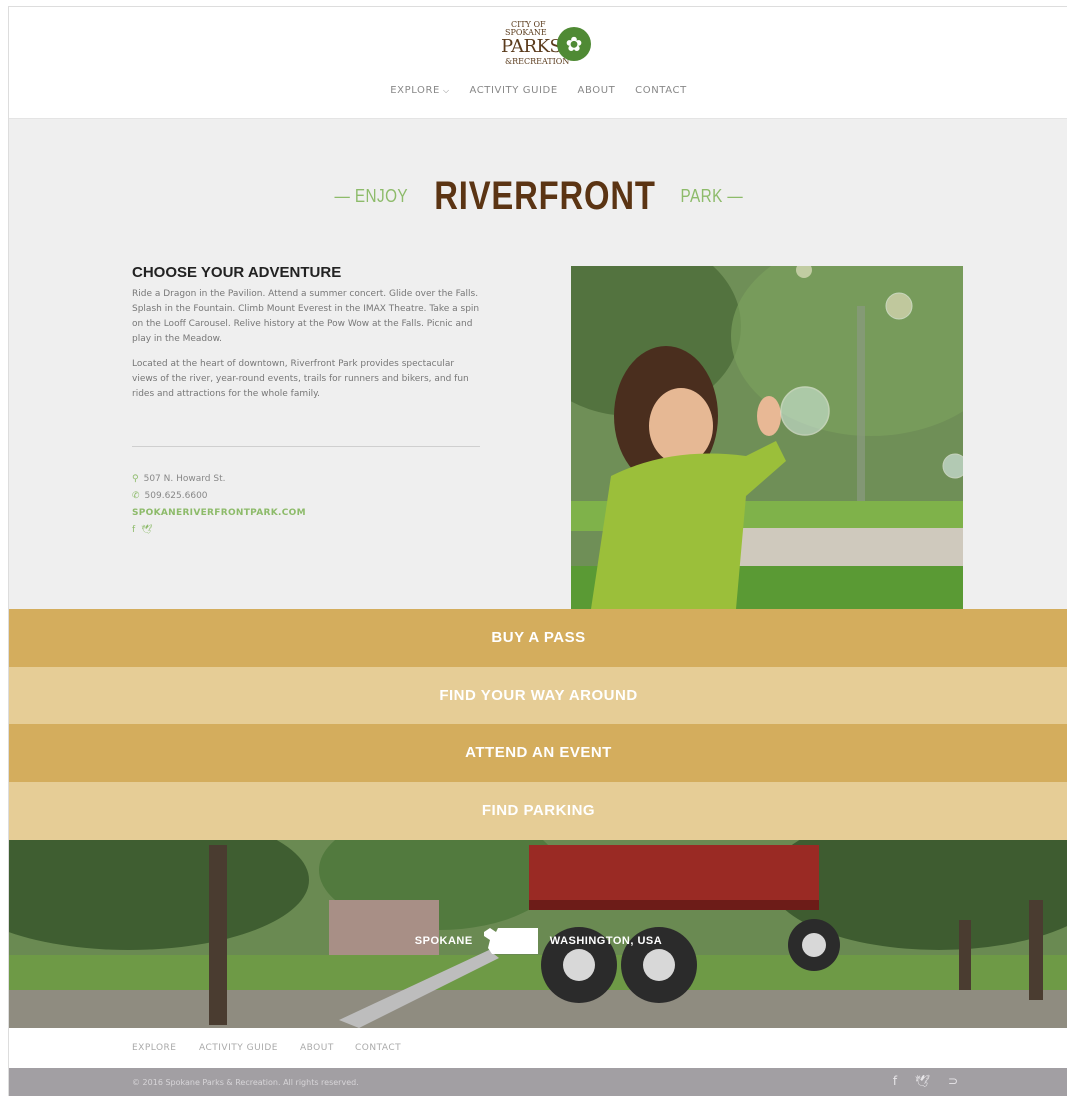  I want to click on location-city: SPOKANE, so click(443, 940).